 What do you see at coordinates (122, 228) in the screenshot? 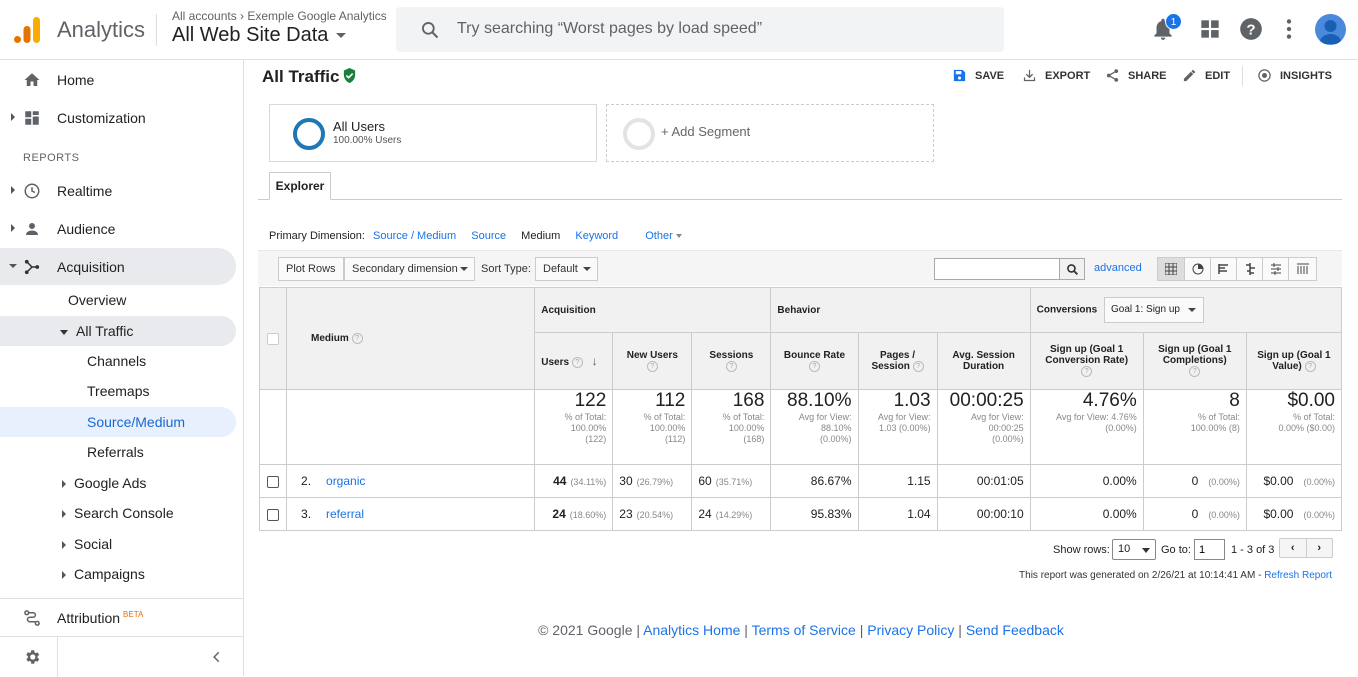
I see `sidebar-item-audience: Audience` at bounding box center [122, 228].